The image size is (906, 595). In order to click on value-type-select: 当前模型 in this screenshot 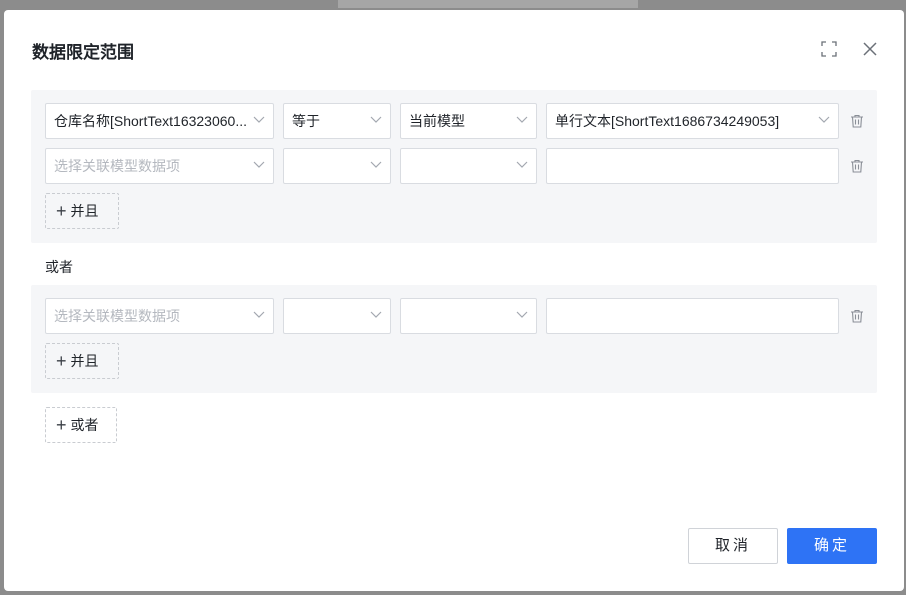, I will do `click(468, 121)`.